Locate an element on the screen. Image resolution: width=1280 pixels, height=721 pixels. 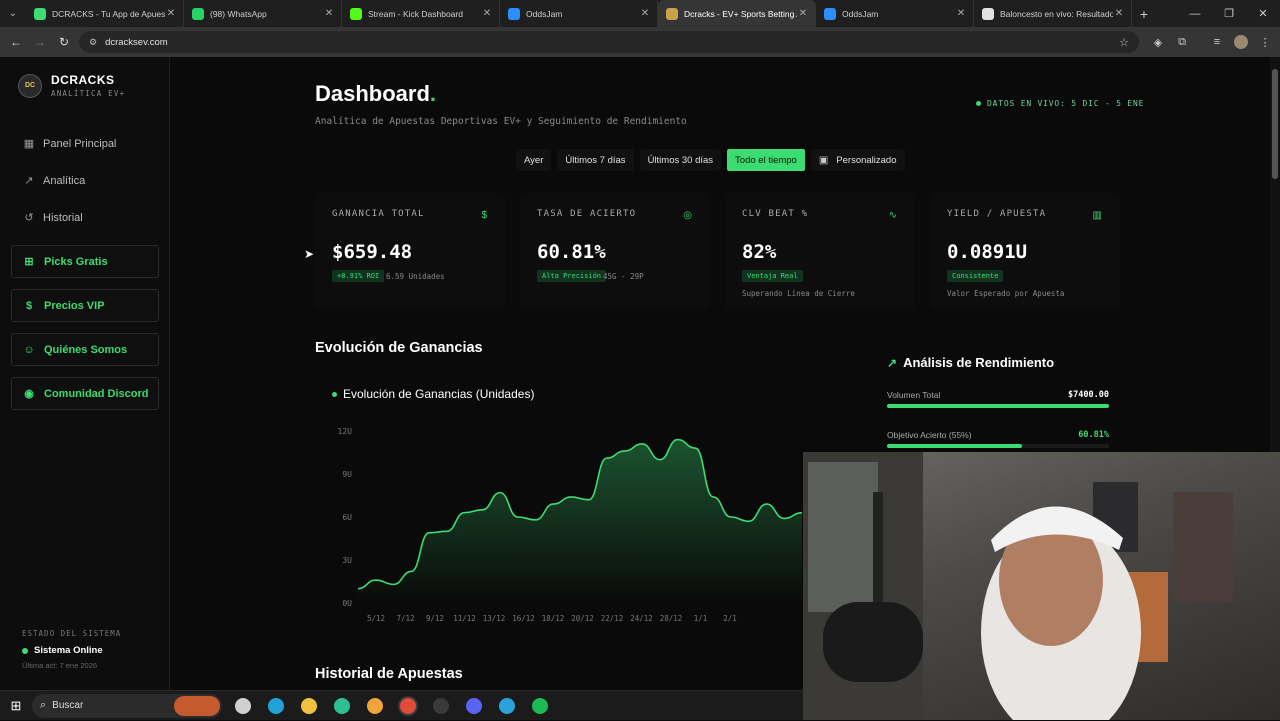
discord-community-button: ◉ Comunidad Discord is located at coordinates (85, 393).